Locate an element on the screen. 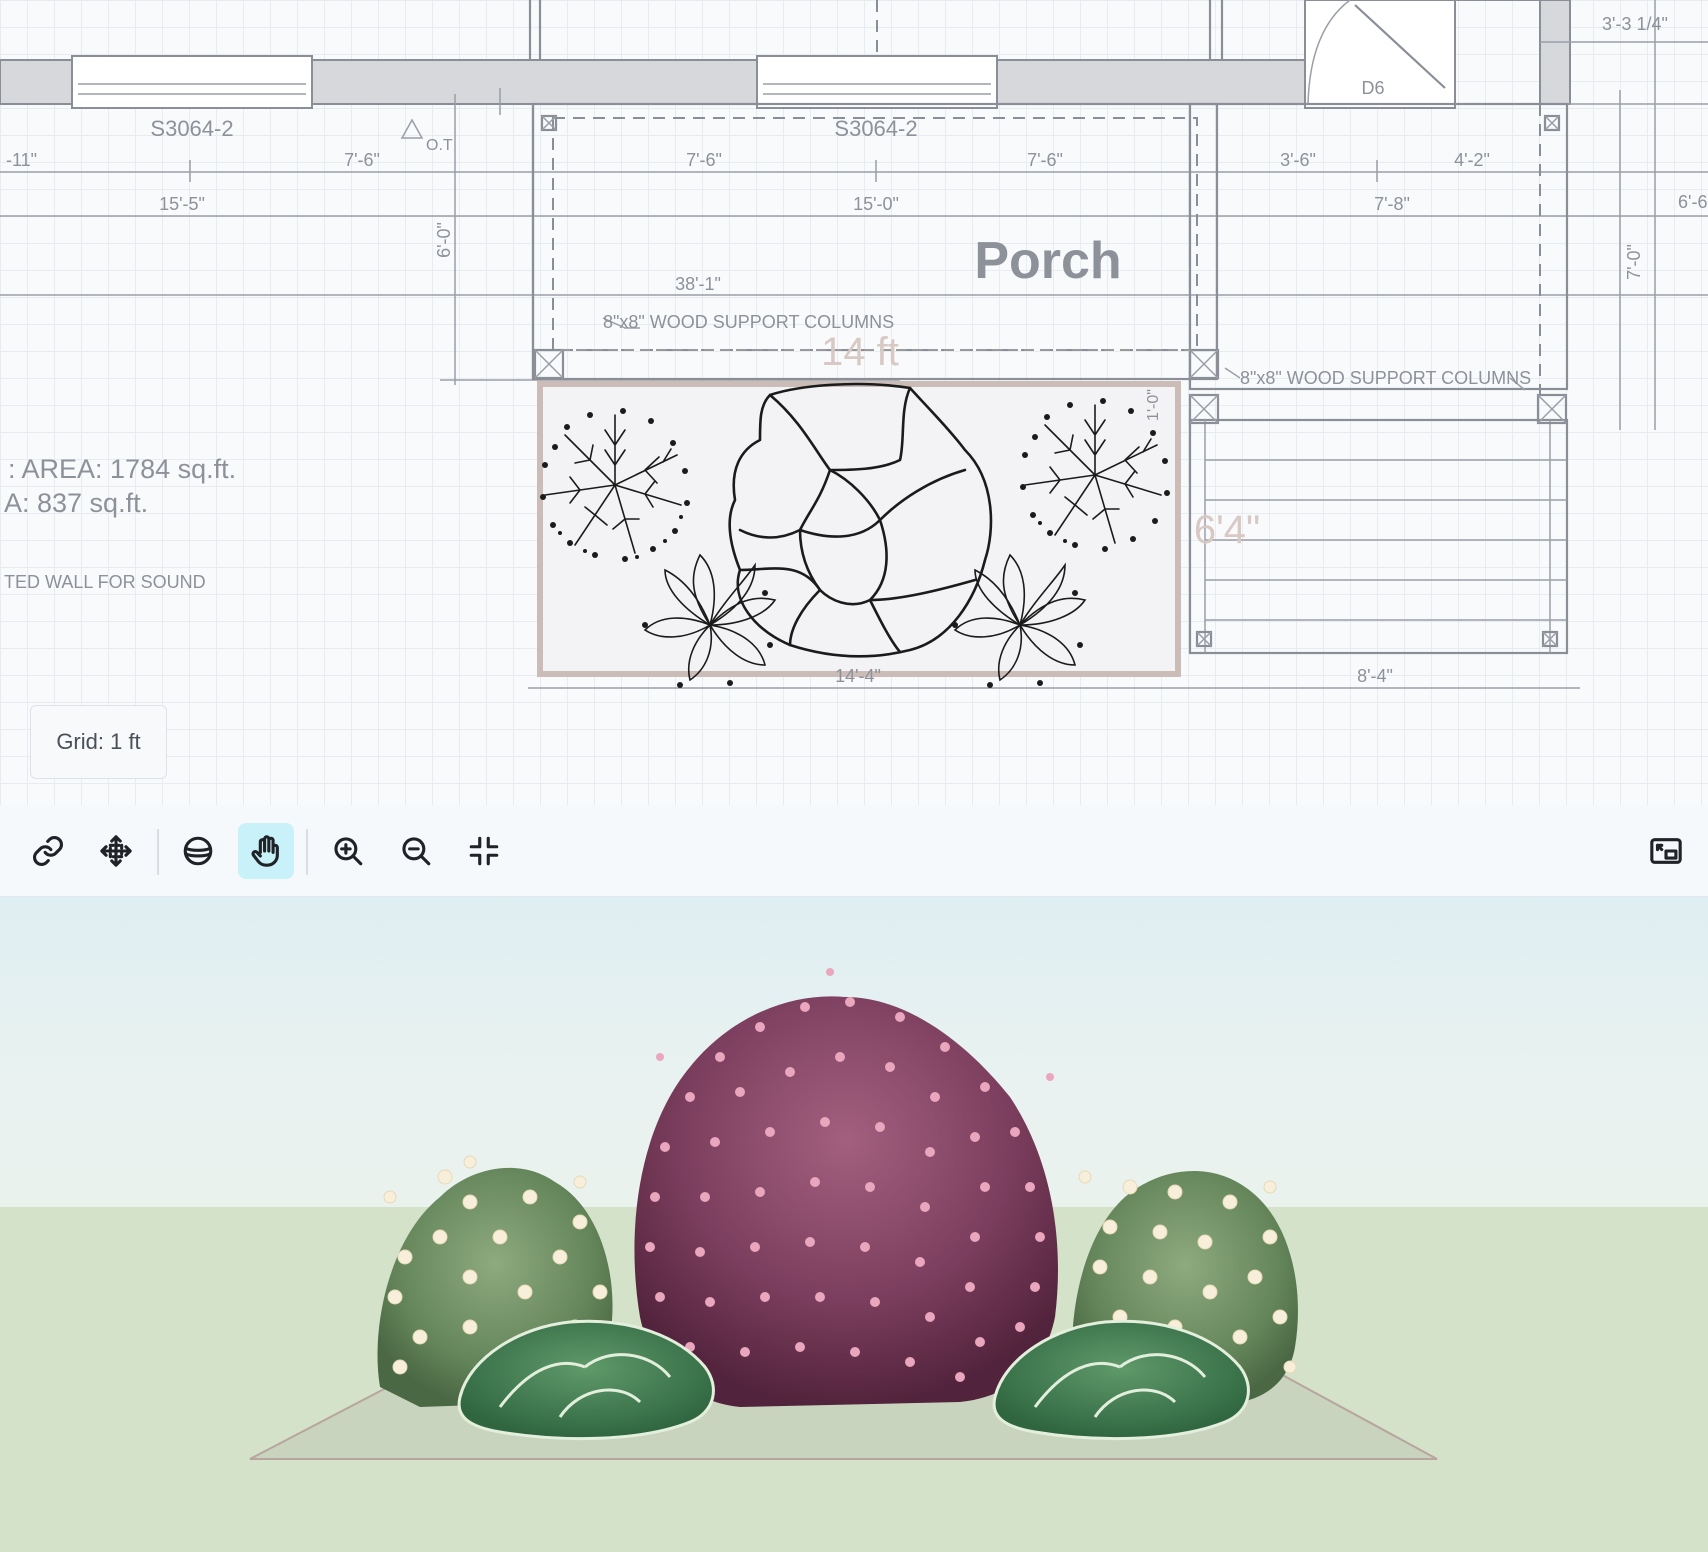  bed-depth-label: 6'4" is located at coordinates (1227, 530).